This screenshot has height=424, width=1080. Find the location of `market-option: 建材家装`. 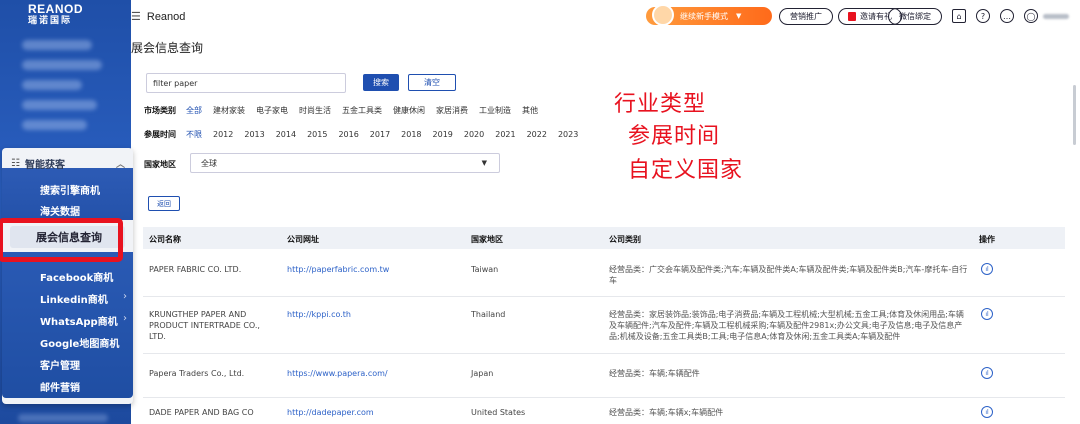

market-option: 建材家装 is located at coordinates (229, 110).